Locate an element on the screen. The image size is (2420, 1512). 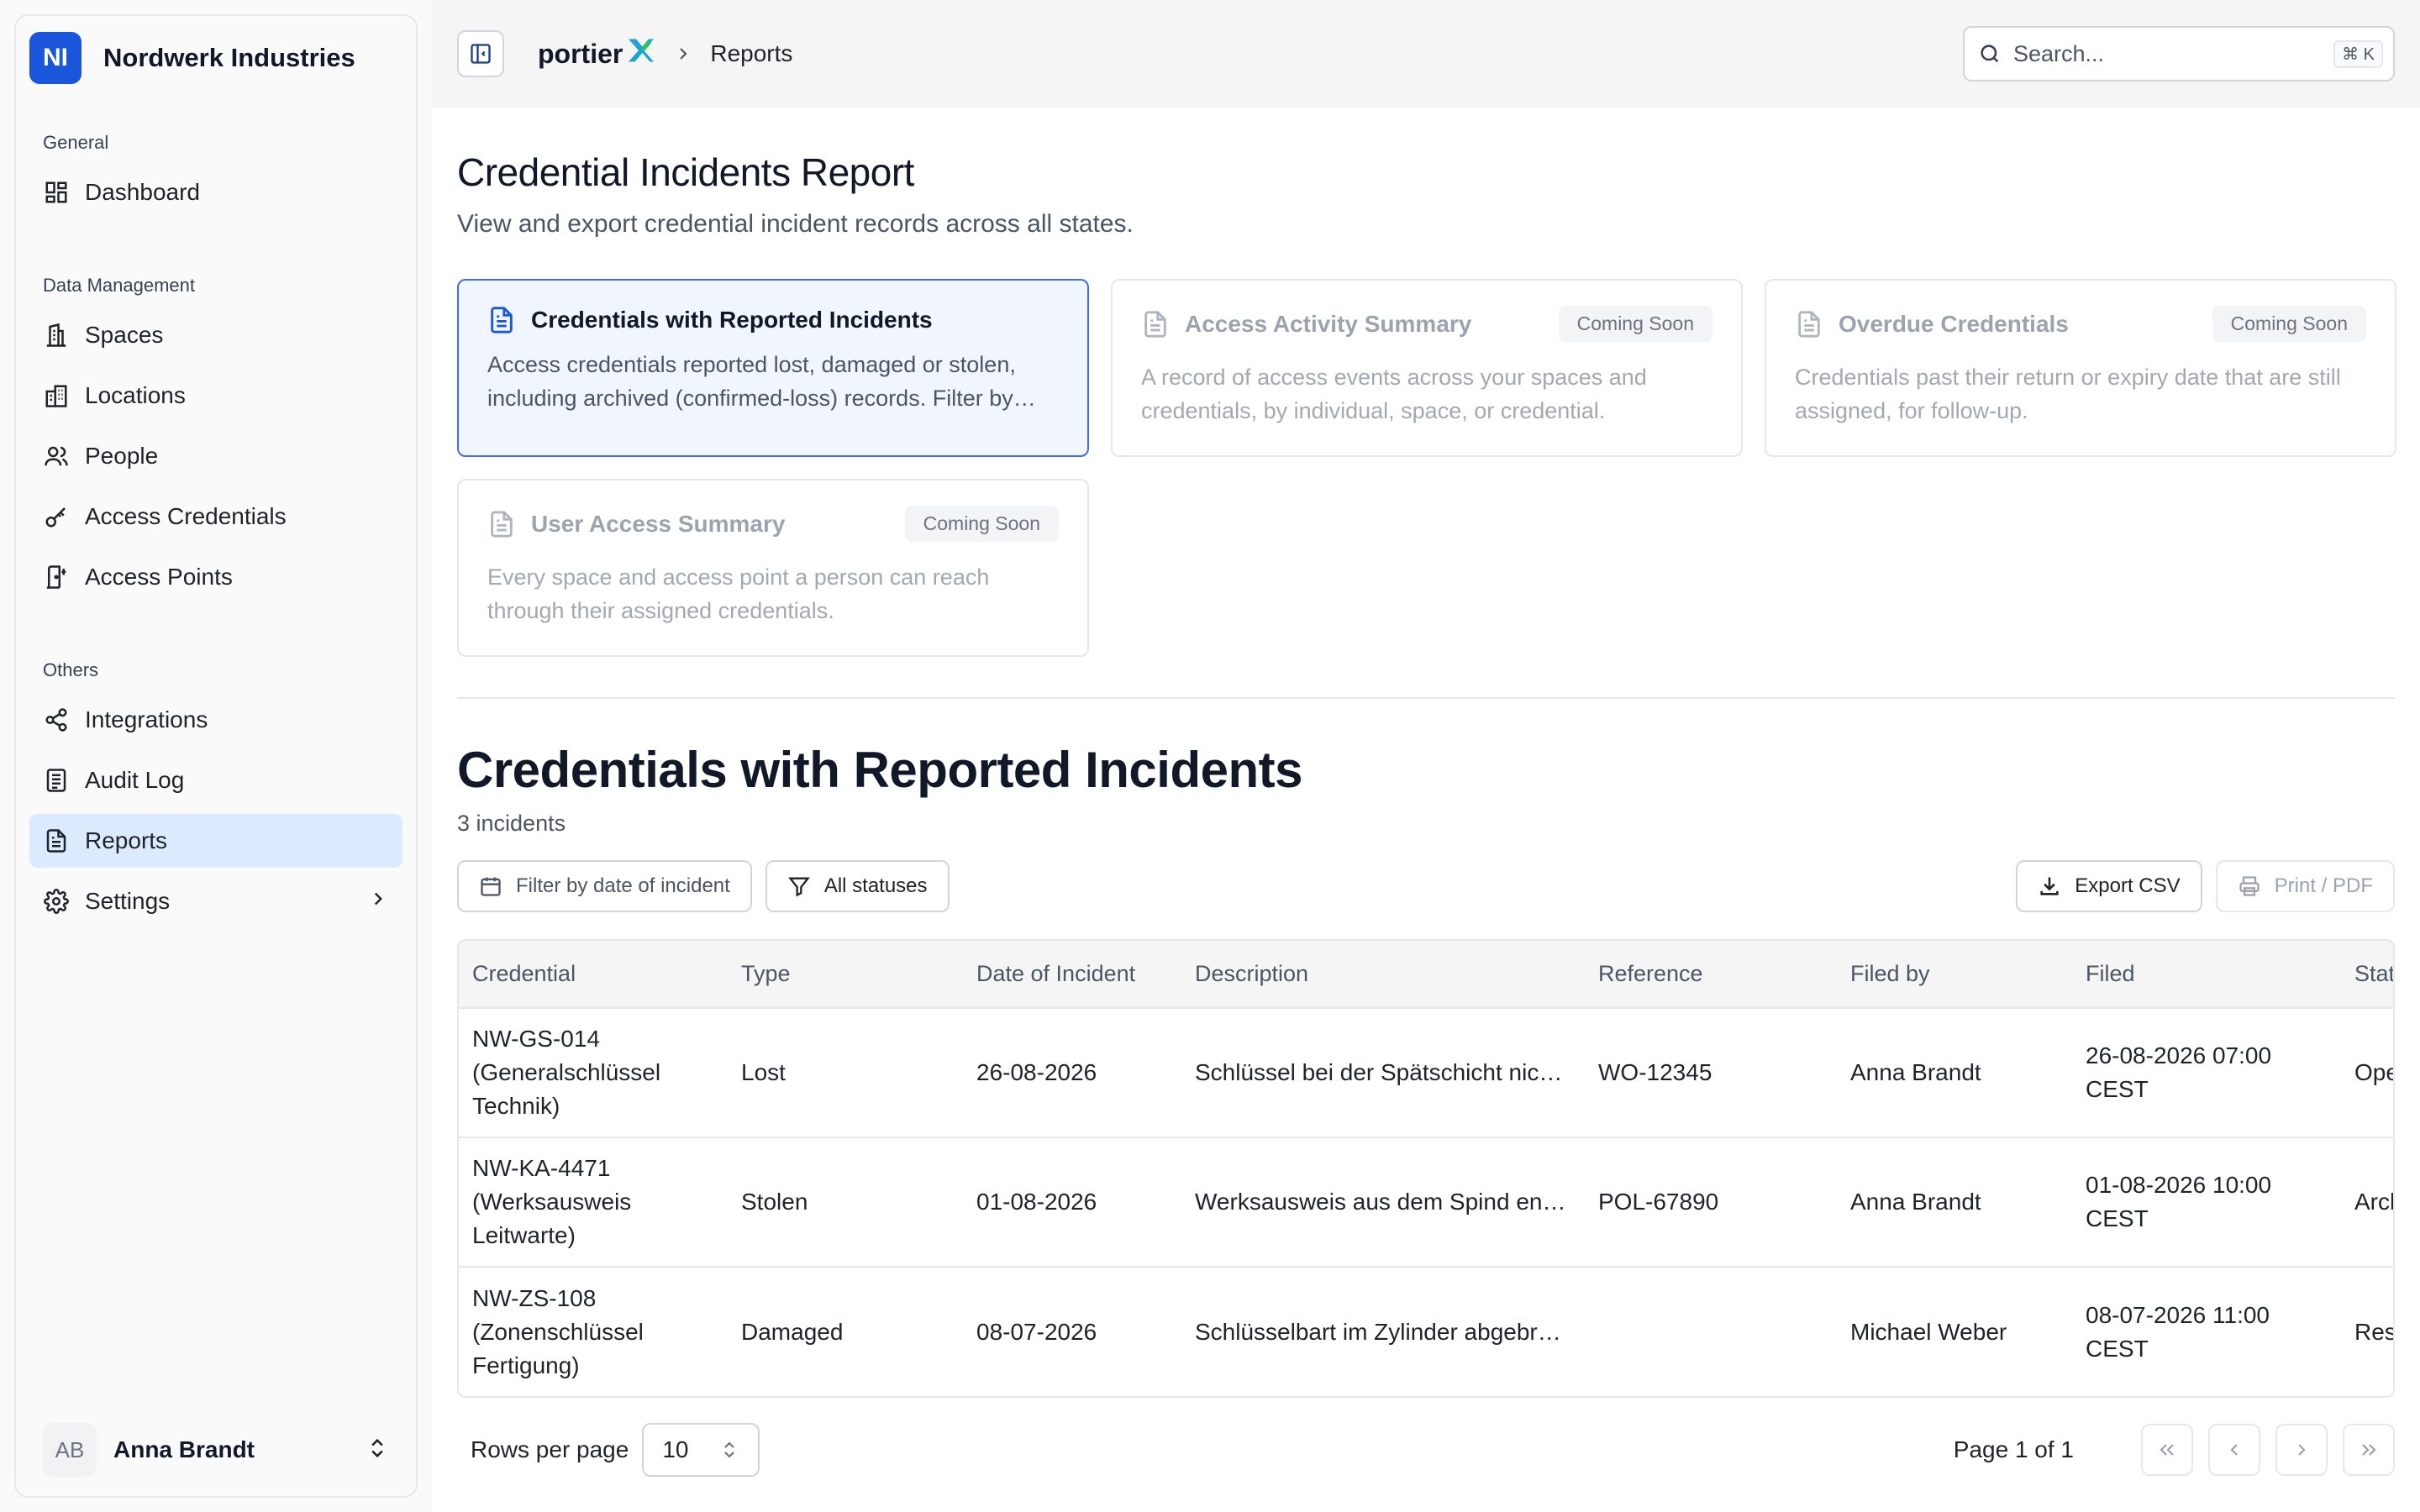
cell-credential: NW-KA-4471 (Werksausweis Leitwarte) is located at coordinates (593, 1202).